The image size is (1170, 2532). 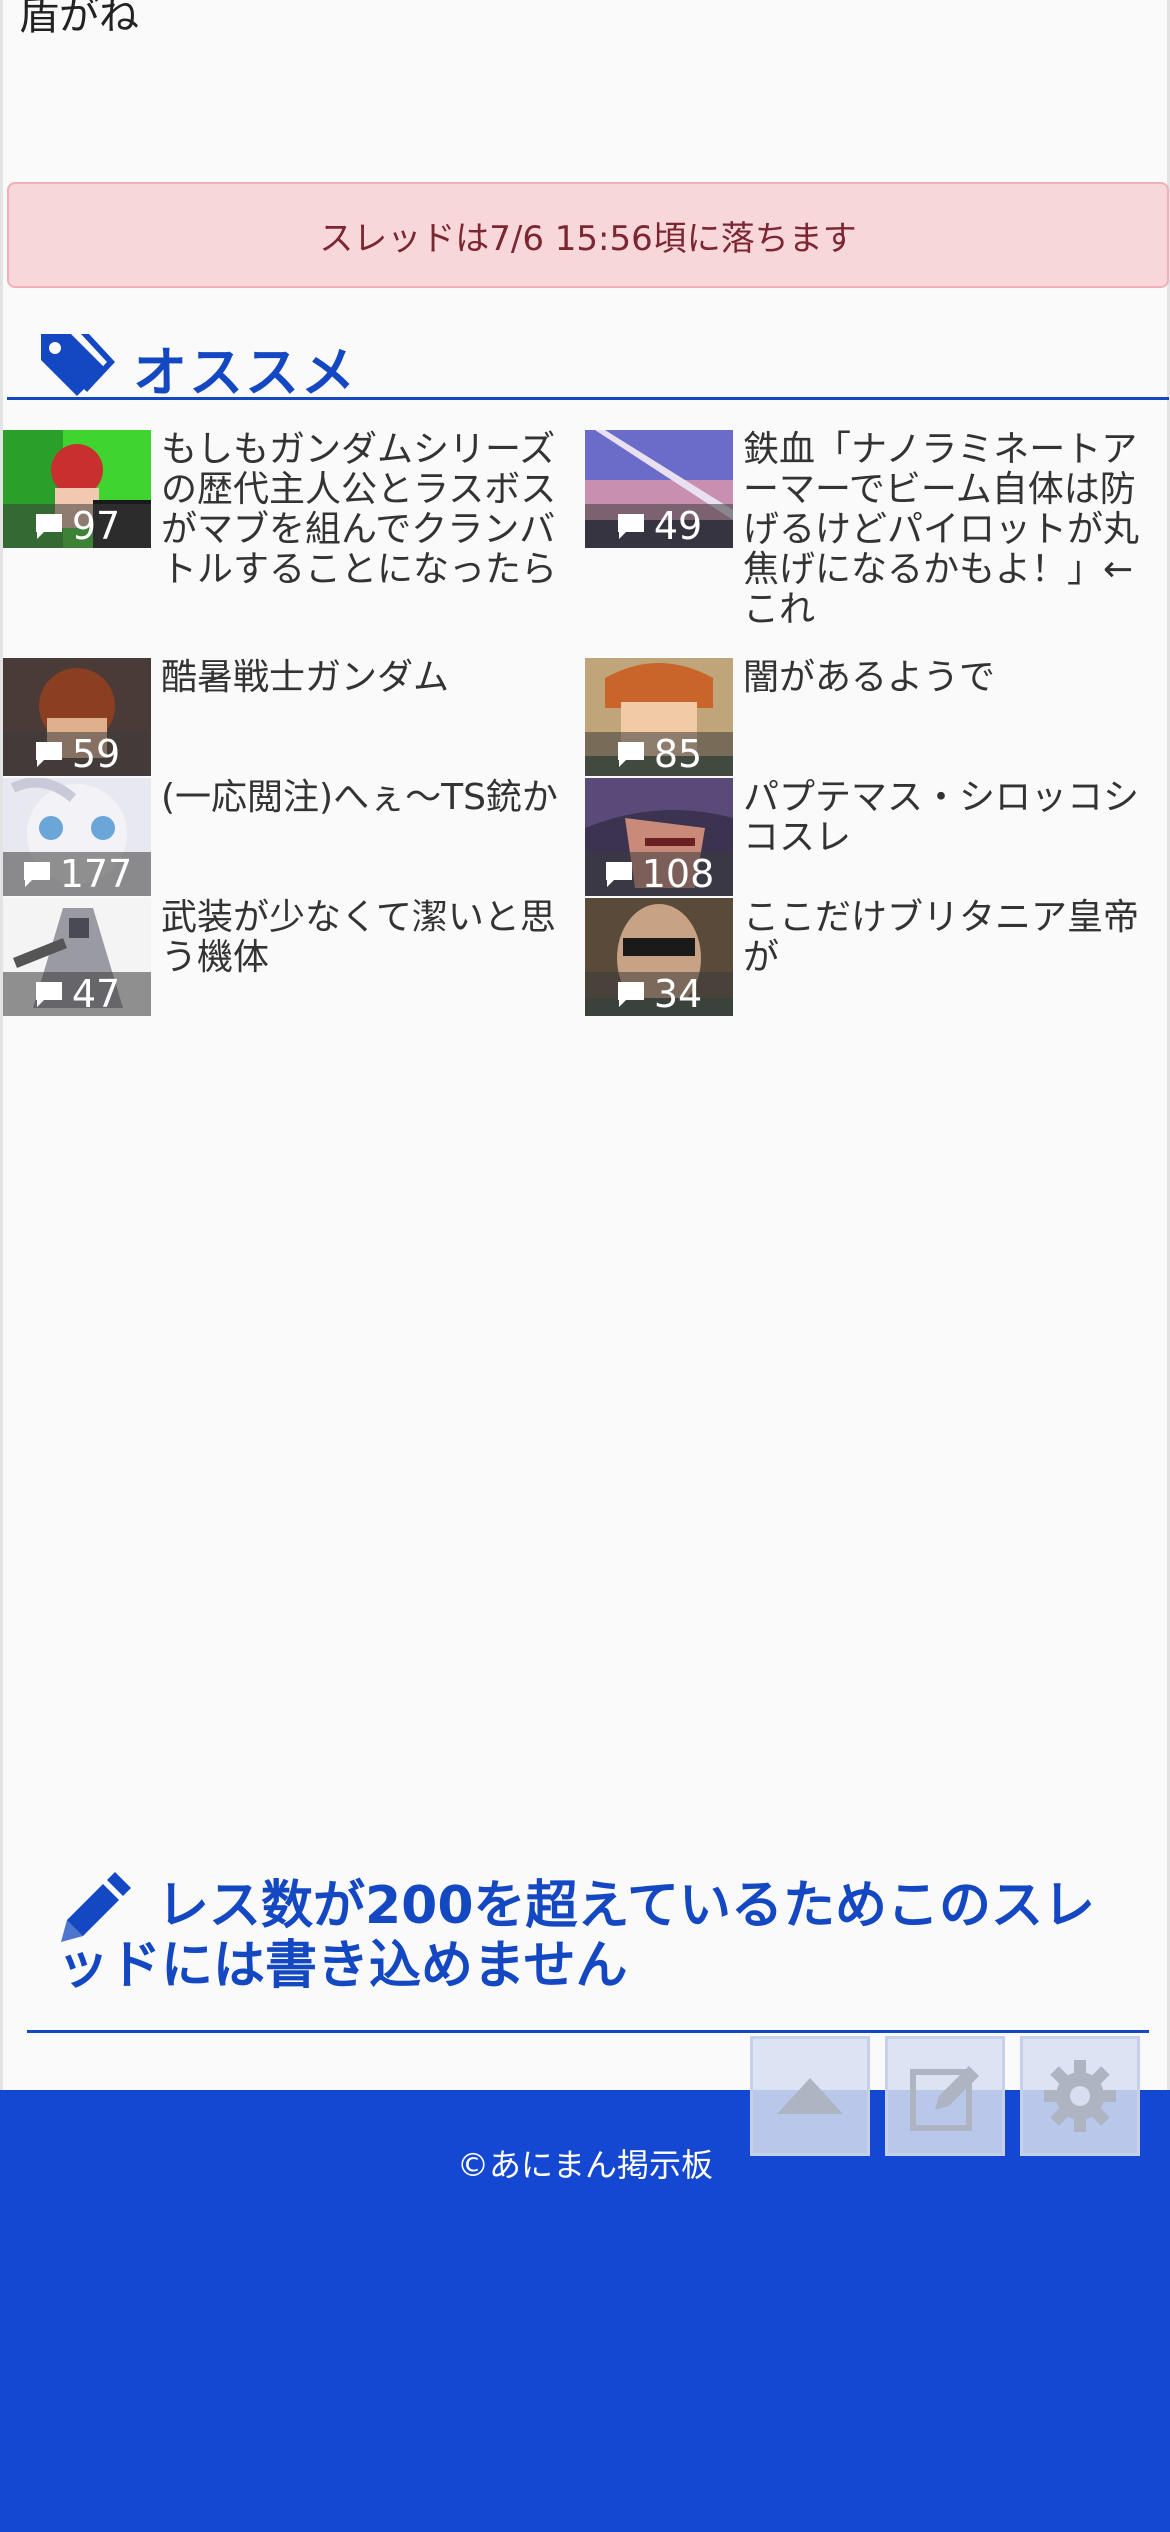 What do you see at coordinates (96, 754) in the screenshot?
I see `comment-count: 59` at bounding box center [96, 754].